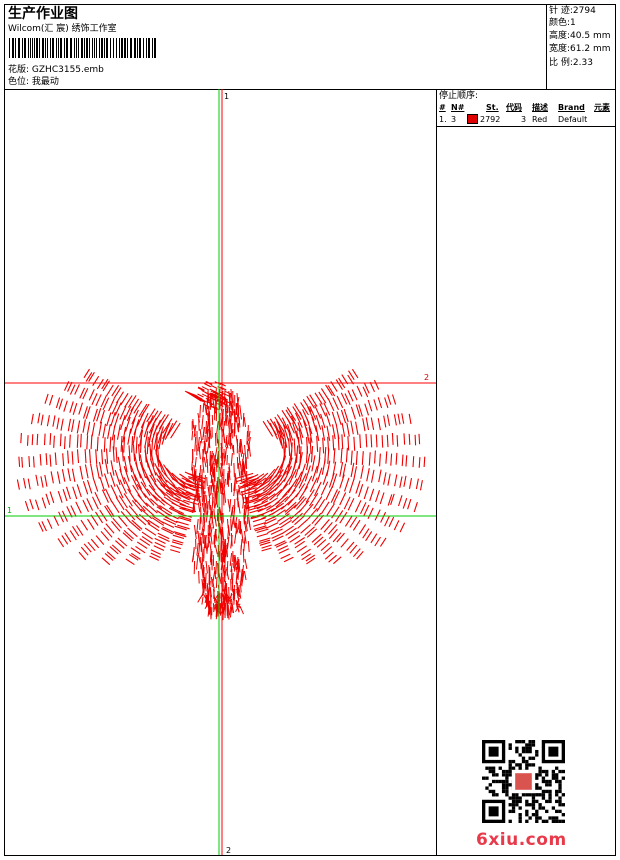 This screenshot has height=860, width=620. I want to click on watermark-text: 6xiu.com, so click(521, 840).